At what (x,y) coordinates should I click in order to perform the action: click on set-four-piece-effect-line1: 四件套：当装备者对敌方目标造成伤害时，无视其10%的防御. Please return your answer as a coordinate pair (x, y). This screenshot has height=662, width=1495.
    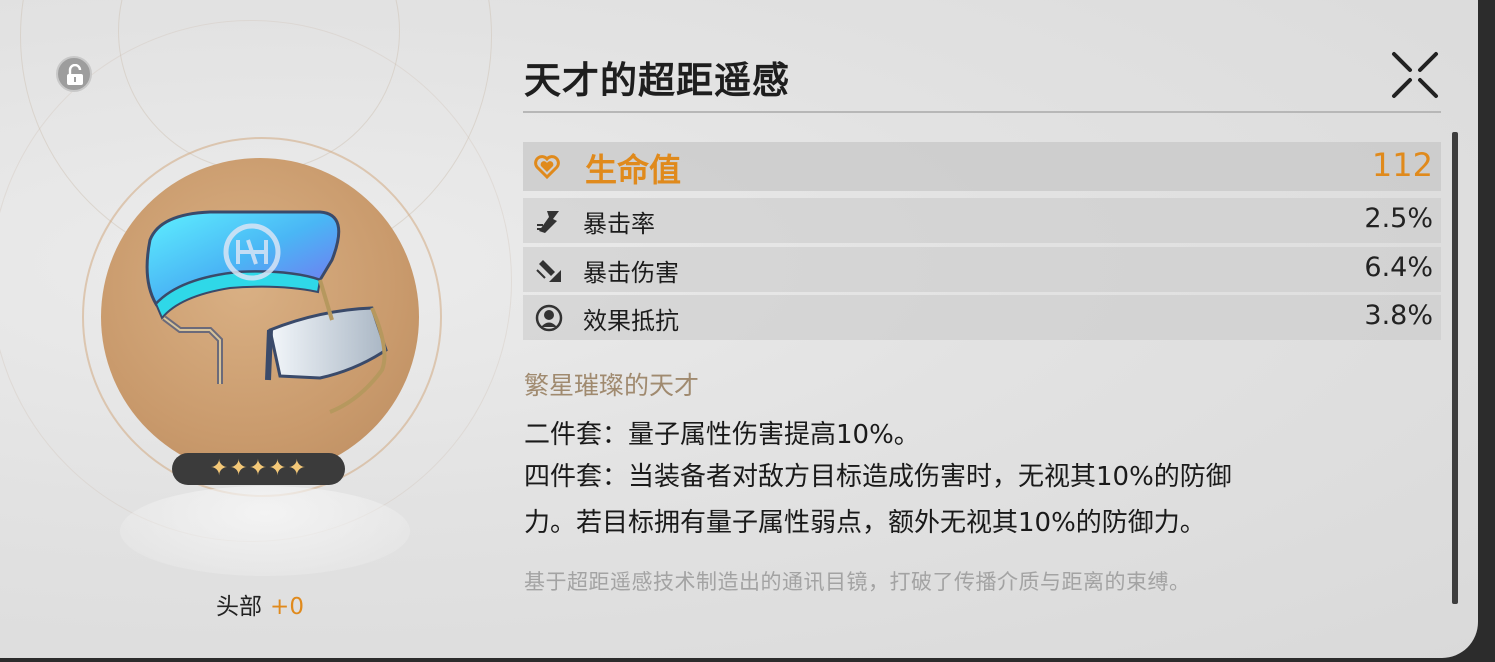
    Looking at the image, I should click on (878, 477).